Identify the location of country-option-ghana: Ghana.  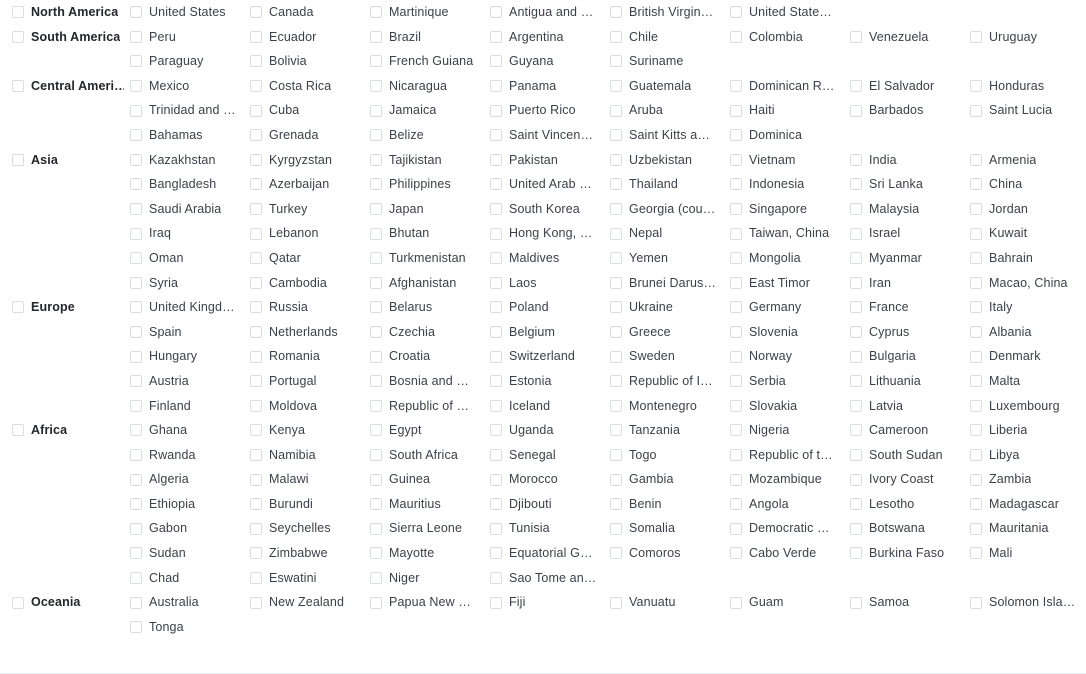
(190, 430).